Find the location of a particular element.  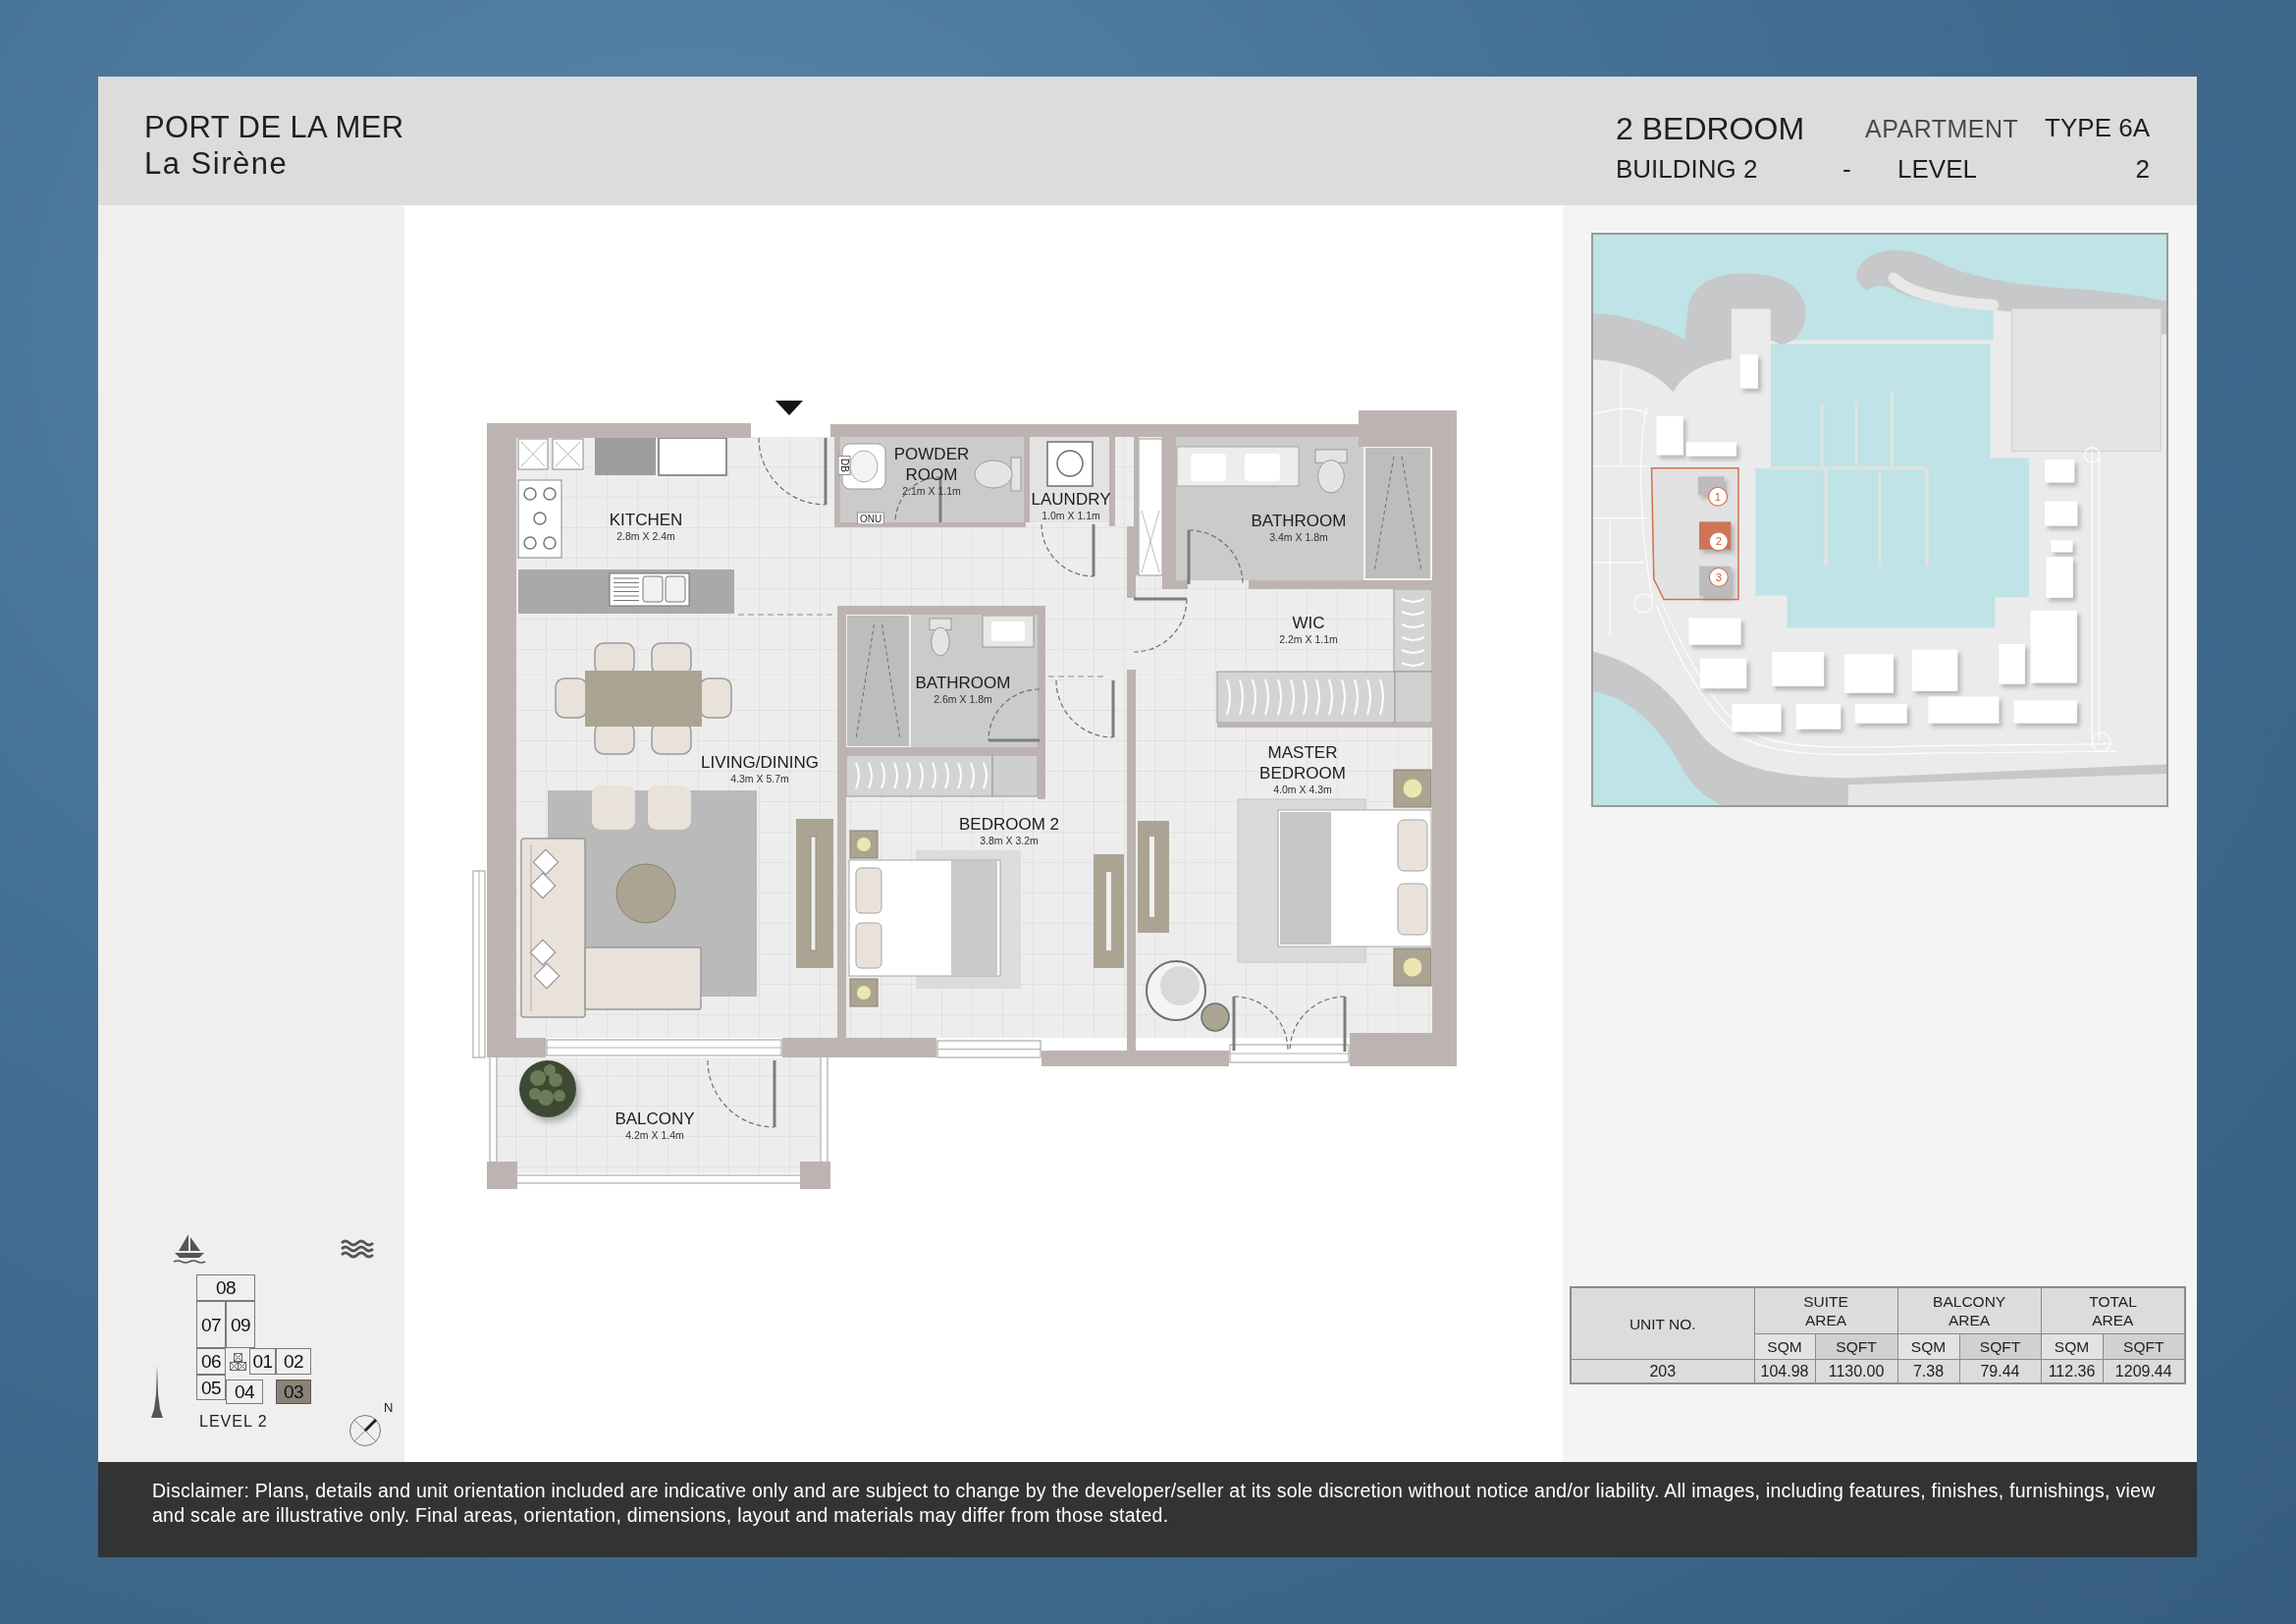

compass-north-label: N is located at coordinates (389, 1408).